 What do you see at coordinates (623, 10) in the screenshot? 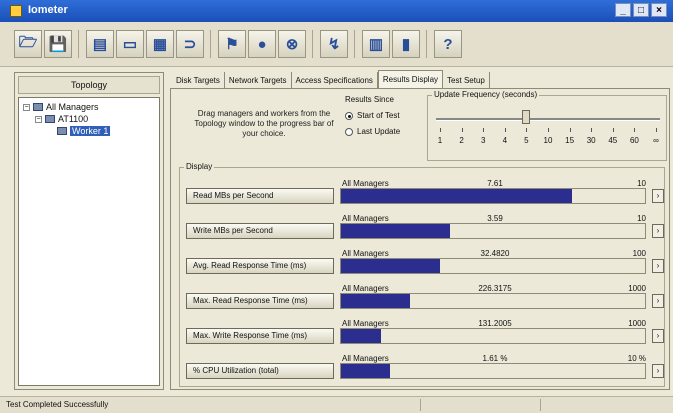
I see `minimize-button: _` at bounding box center [623, 10].